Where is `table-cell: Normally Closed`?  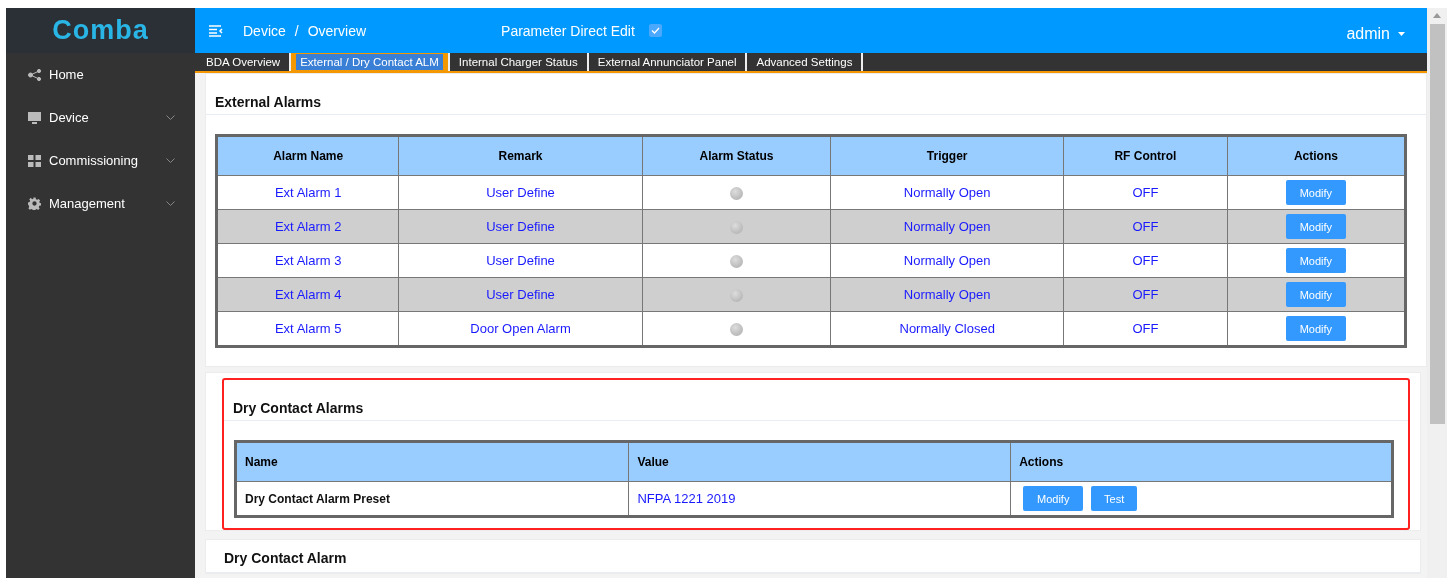
table-cell: Normally Closed is located at coordinates (947, 329).